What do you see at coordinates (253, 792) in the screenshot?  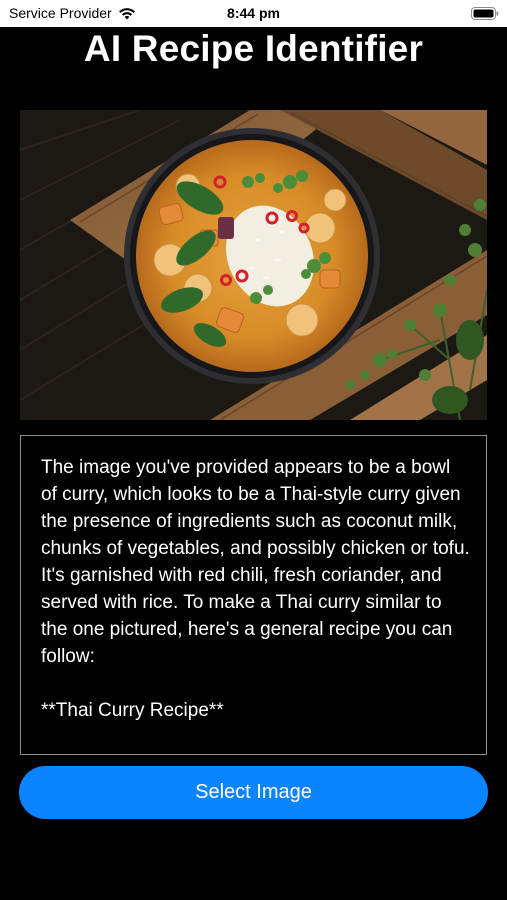 I see `select-image-button: Select Image` at bounding box center [253, 792].